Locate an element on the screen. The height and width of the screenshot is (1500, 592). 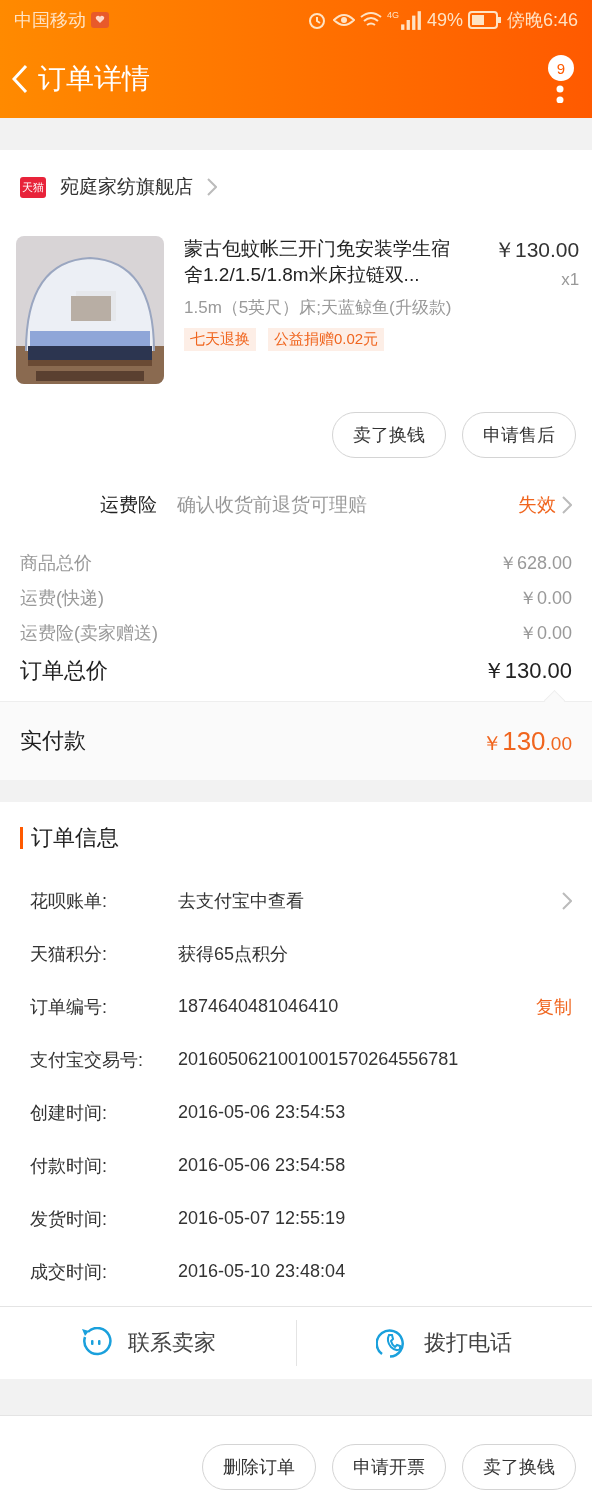
info-value: 1874640481046410 is located at coordinates (259, 1006).